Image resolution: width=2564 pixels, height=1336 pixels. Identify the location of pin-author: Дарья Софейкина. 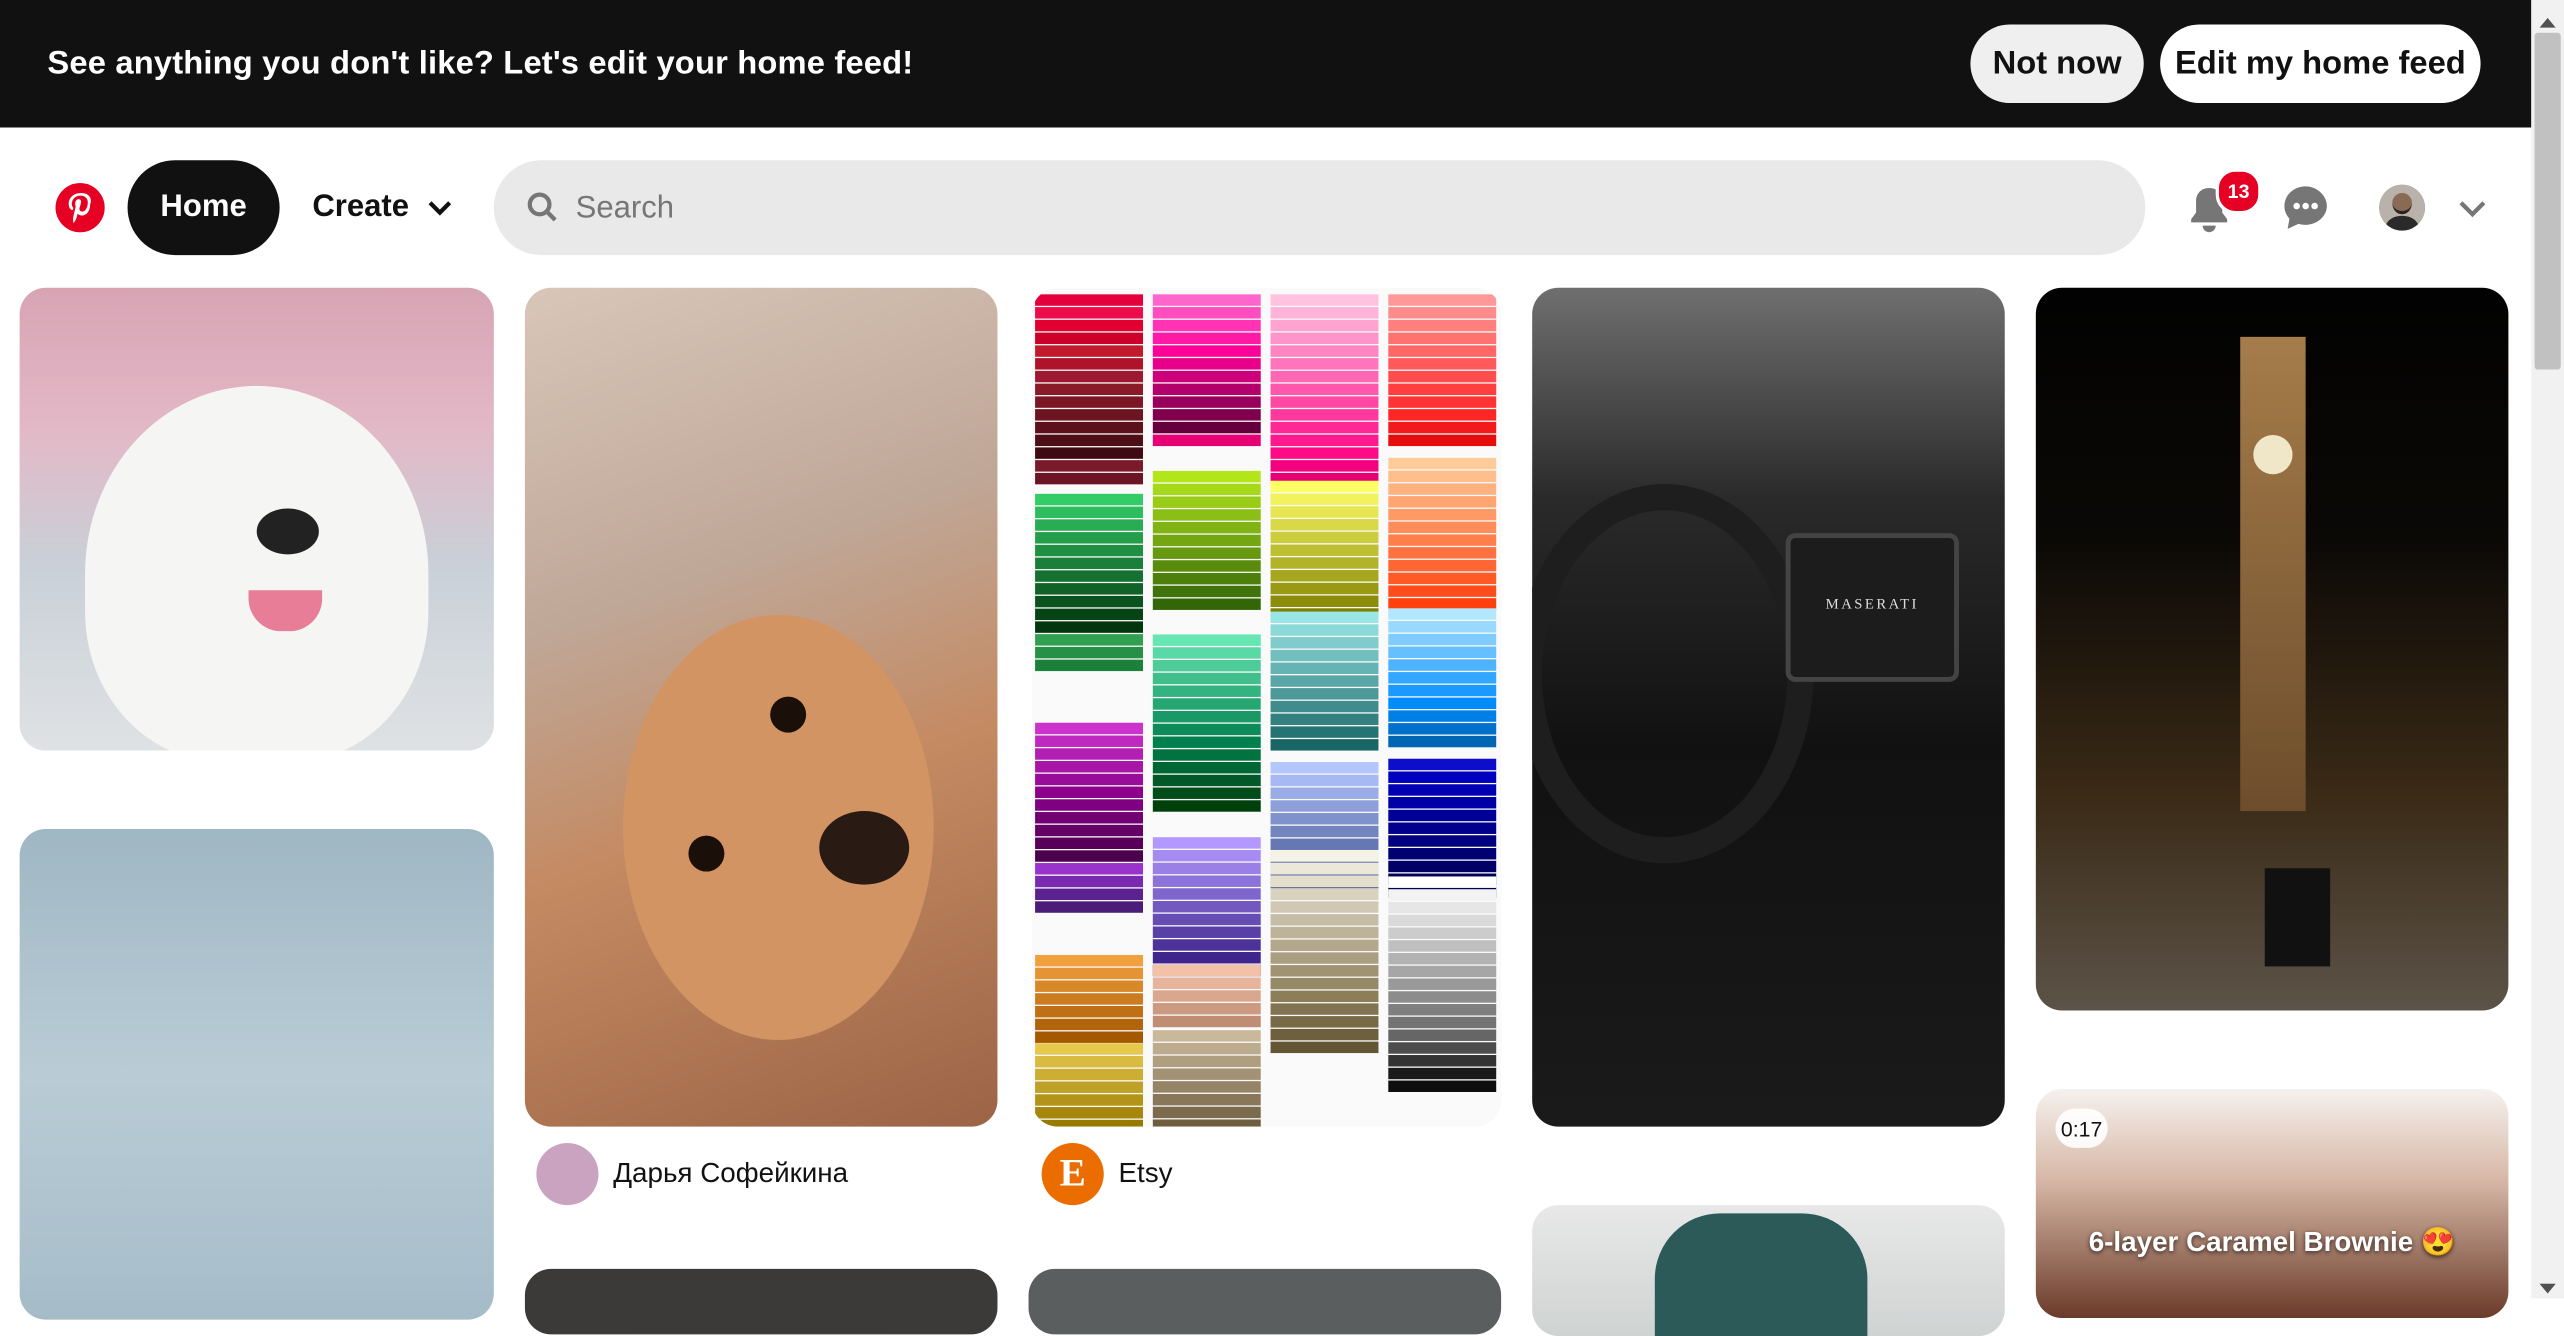
(692, 1173).